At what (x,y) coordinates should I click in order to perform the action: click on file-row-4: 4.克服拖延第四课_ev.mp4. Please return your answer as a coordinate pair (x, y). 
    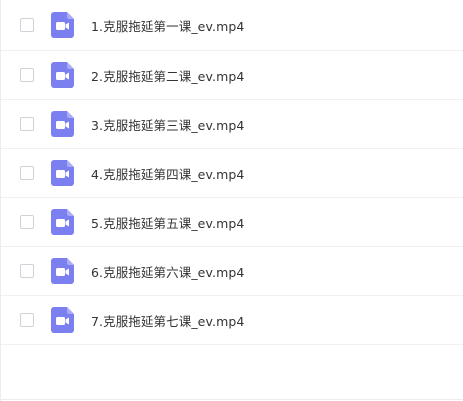
    Looking at the image, I should click on (232, 173).